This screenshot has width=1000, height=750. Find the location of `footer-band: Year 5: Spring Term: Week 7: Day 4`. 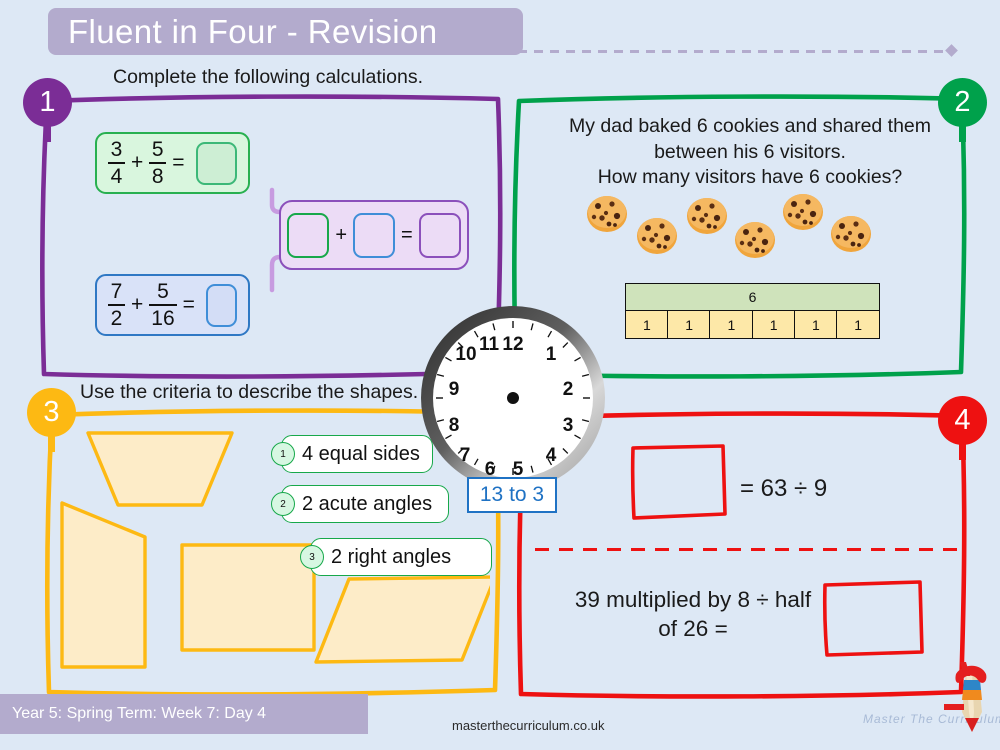

footer-band: Year 5: Spring Term: Week 7: Day 4 is located at coordinates (184, 714).